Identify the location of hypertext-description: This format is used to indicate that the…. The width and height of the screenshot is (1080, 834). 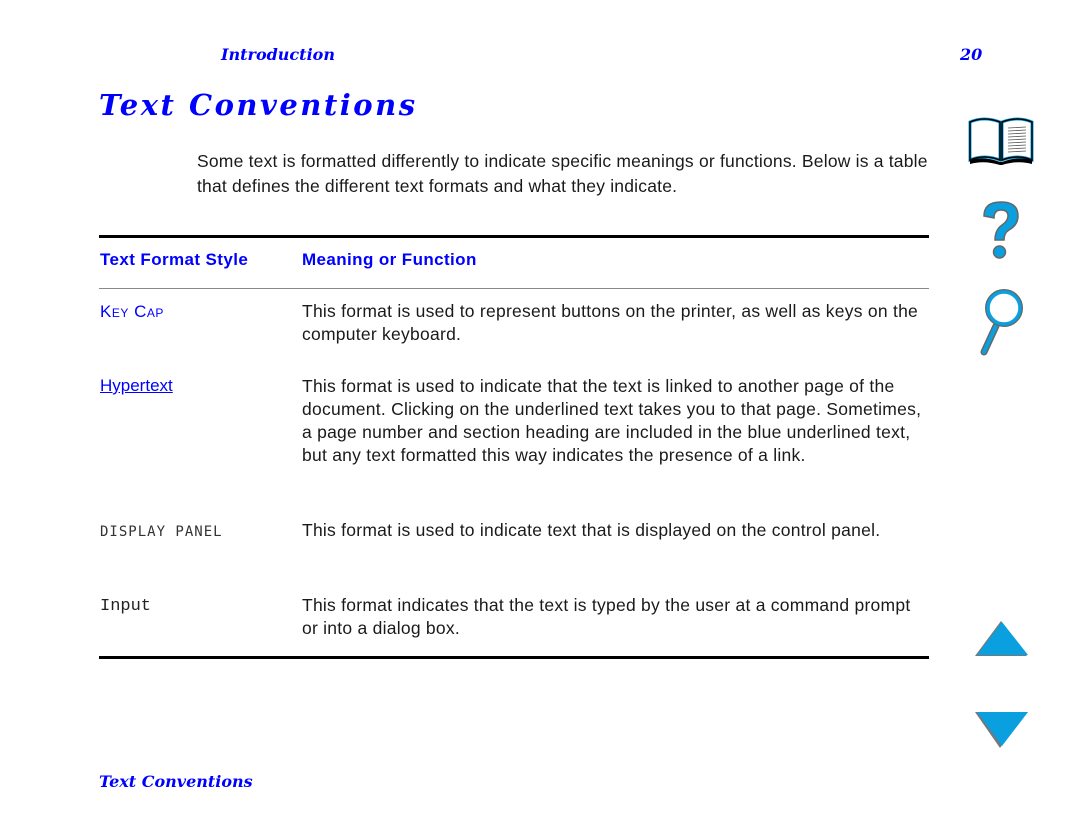
(612, 420).